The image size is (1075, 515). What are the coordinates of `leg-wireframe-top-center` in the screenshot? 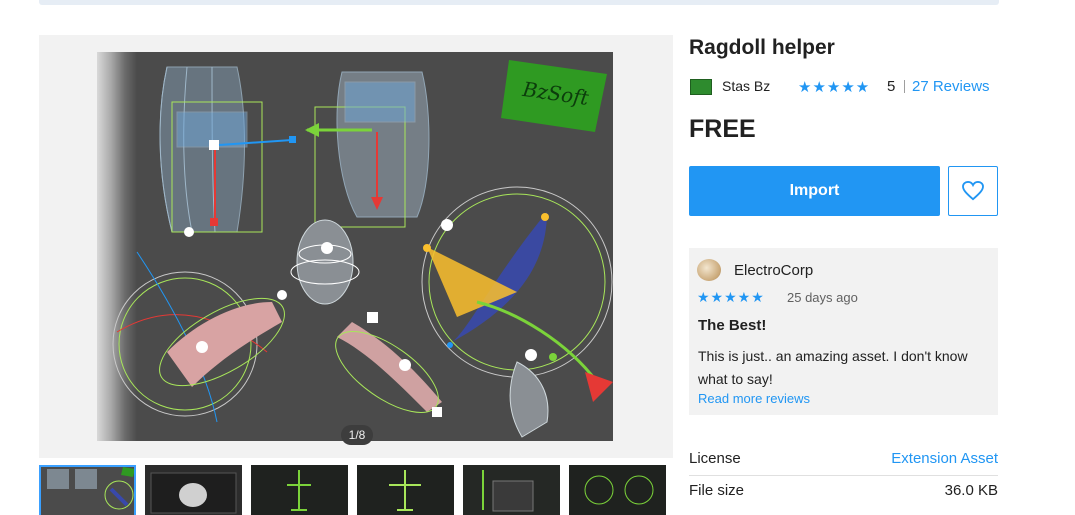 It's located at (372, 149).